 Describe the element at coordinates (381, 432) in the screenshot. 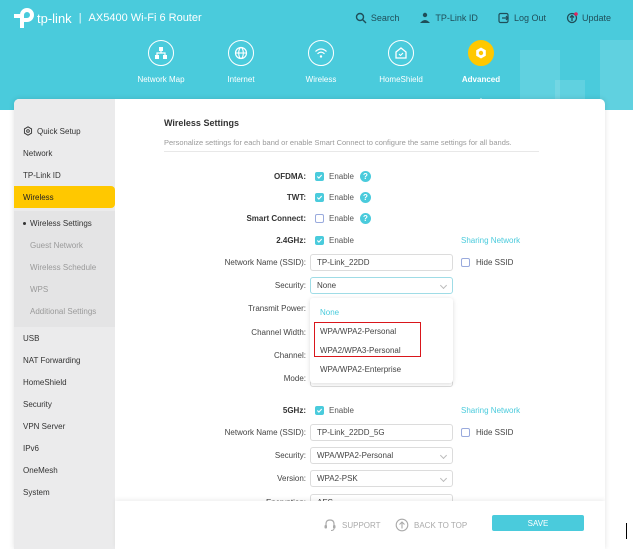

I see `ssid-5-input: TP-Link_22DD_5G` at that location.